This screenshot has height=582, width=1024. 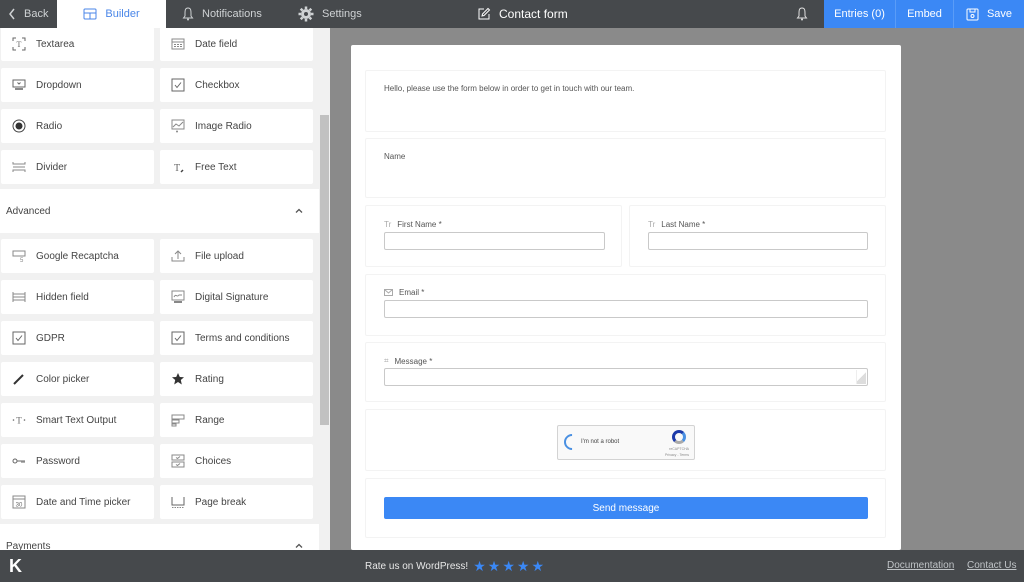 I want to click on field-label: Hidden field, so click(x=62, y=297).